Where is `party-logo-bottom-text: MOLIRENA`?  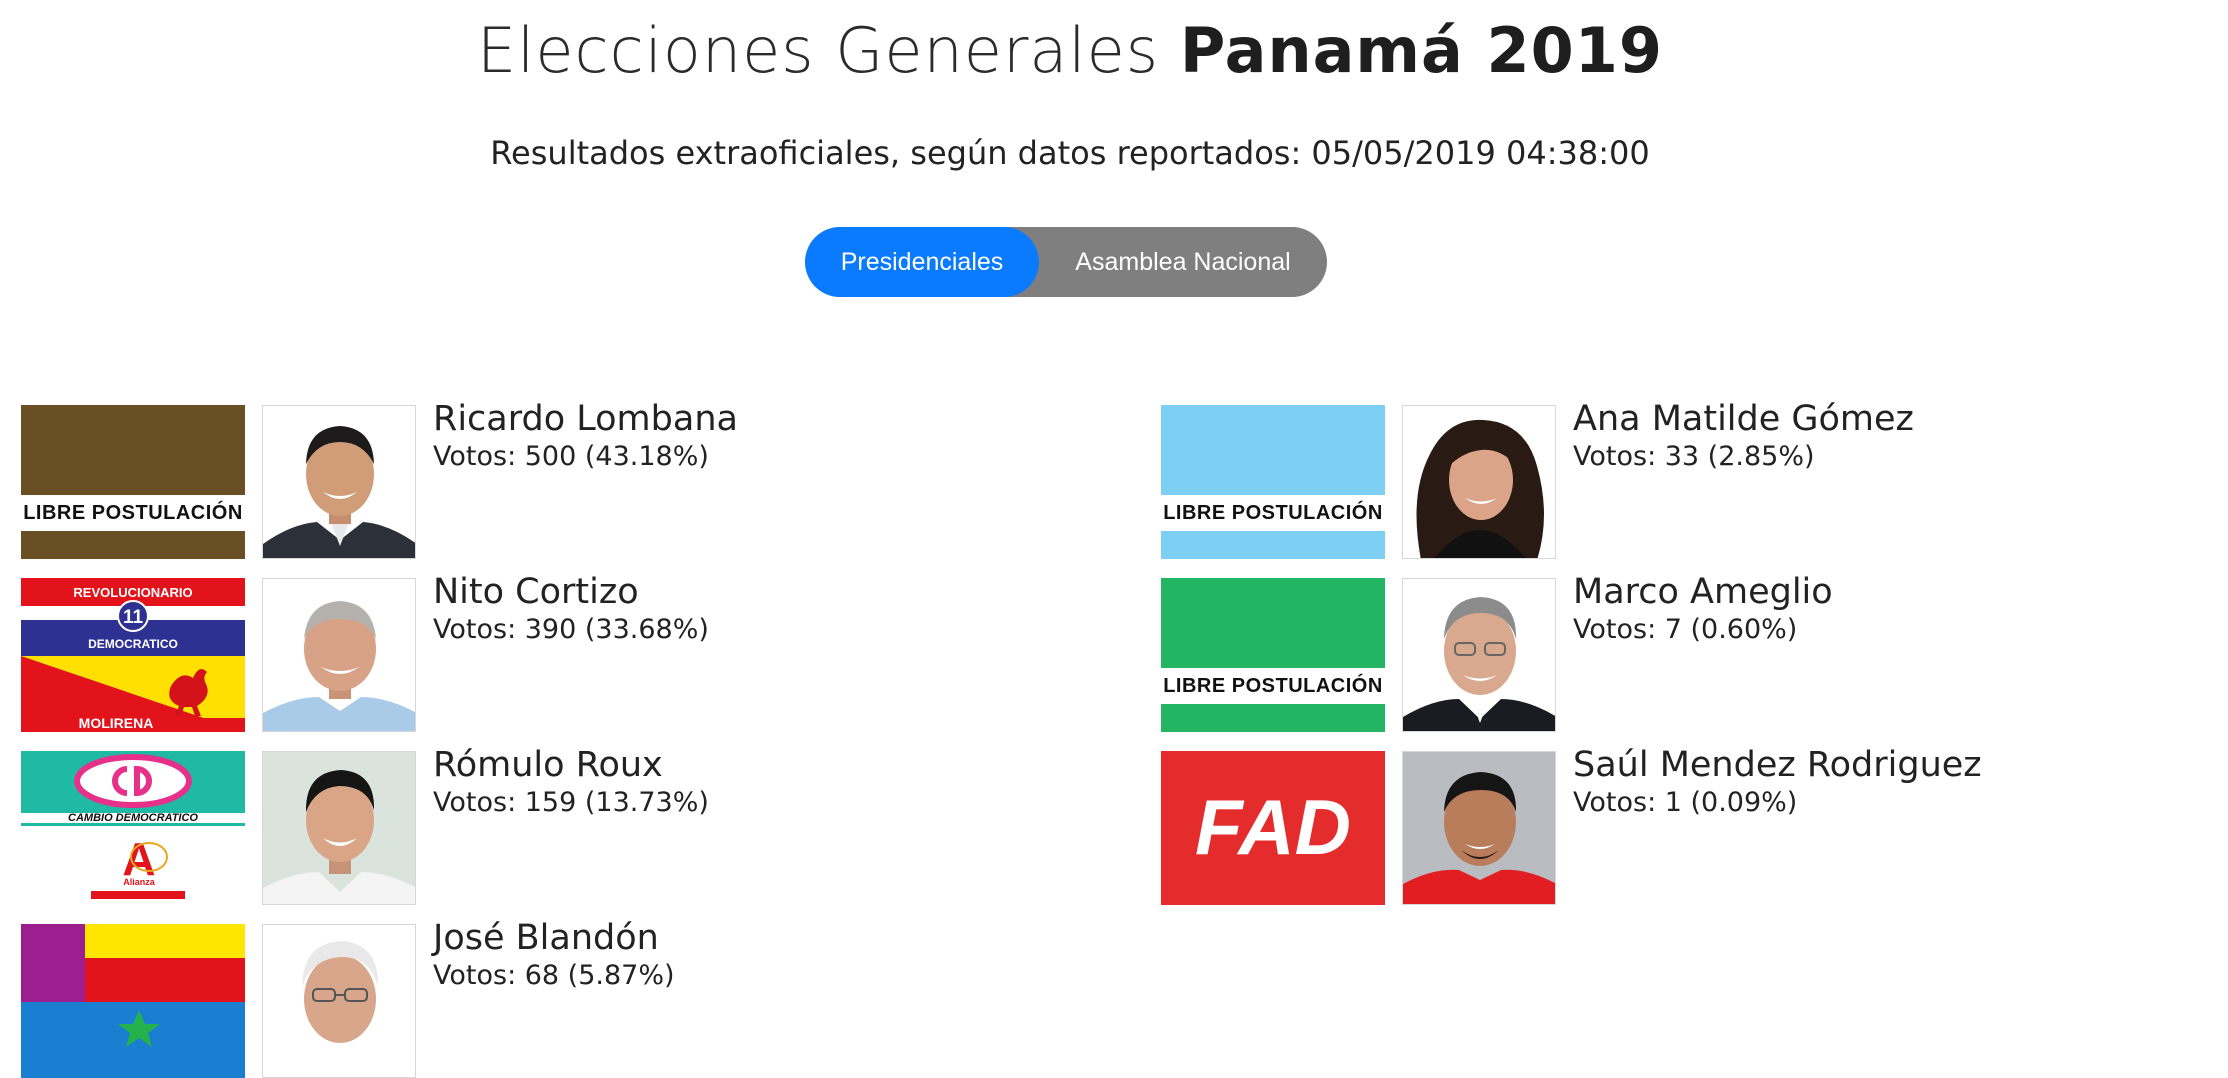 party-logo-bottom-text: MOLIRENA is located at coordinates (116, 723).